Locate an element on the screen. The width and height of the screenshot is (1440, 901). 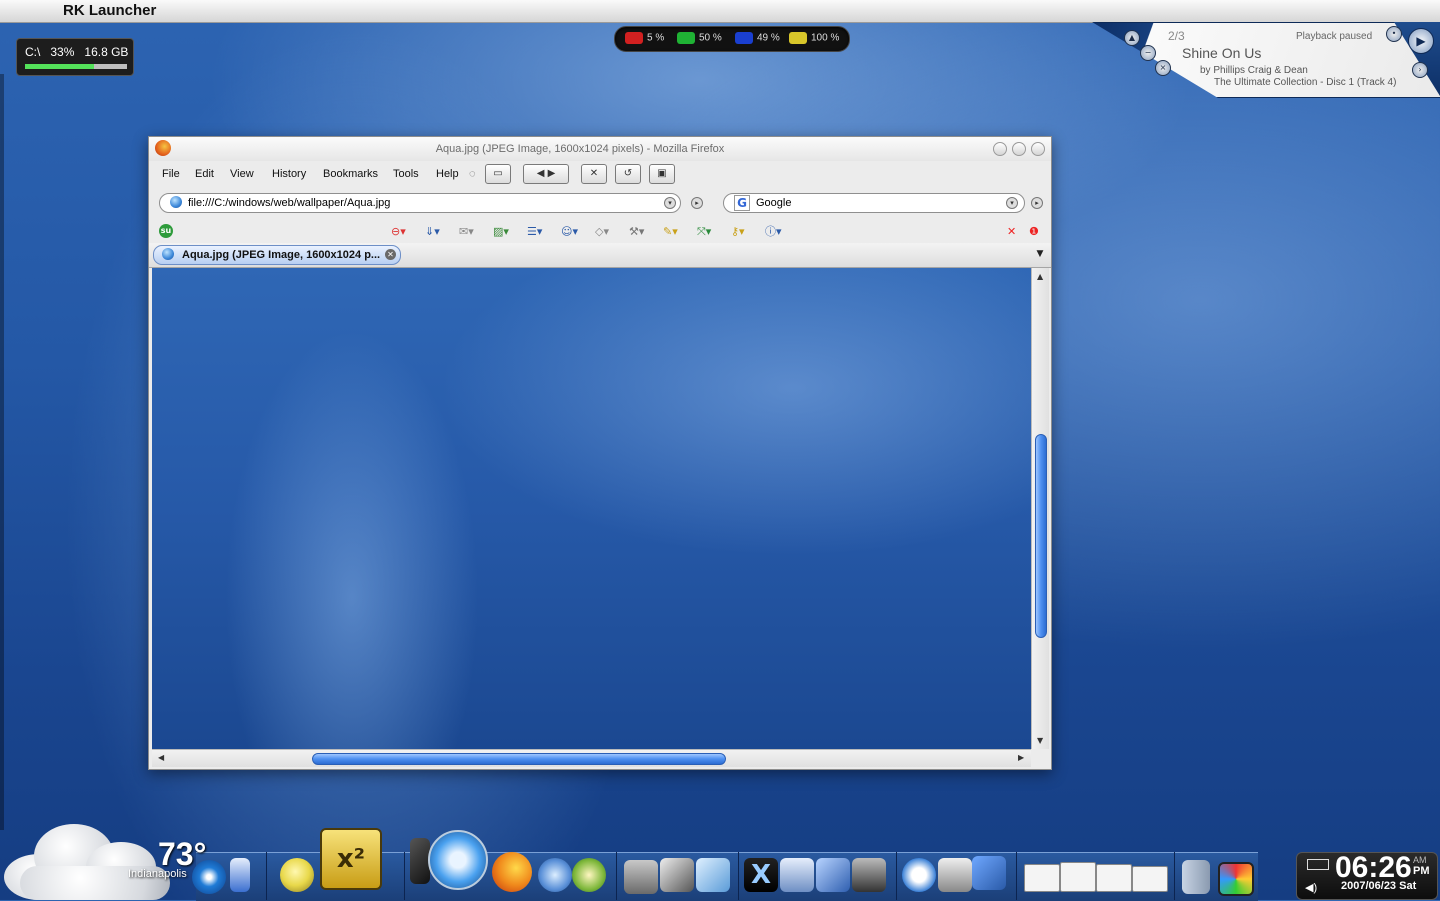
window-button: ▣ is located at coordinates (662, 174).